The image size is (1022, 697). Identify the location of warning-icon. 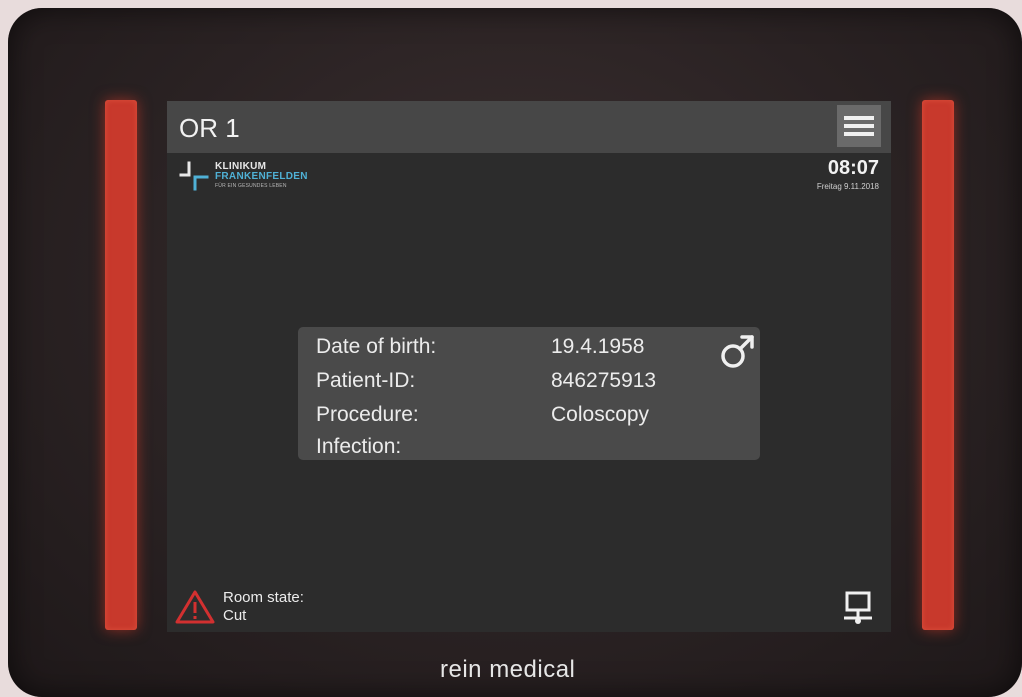
(195, 607).